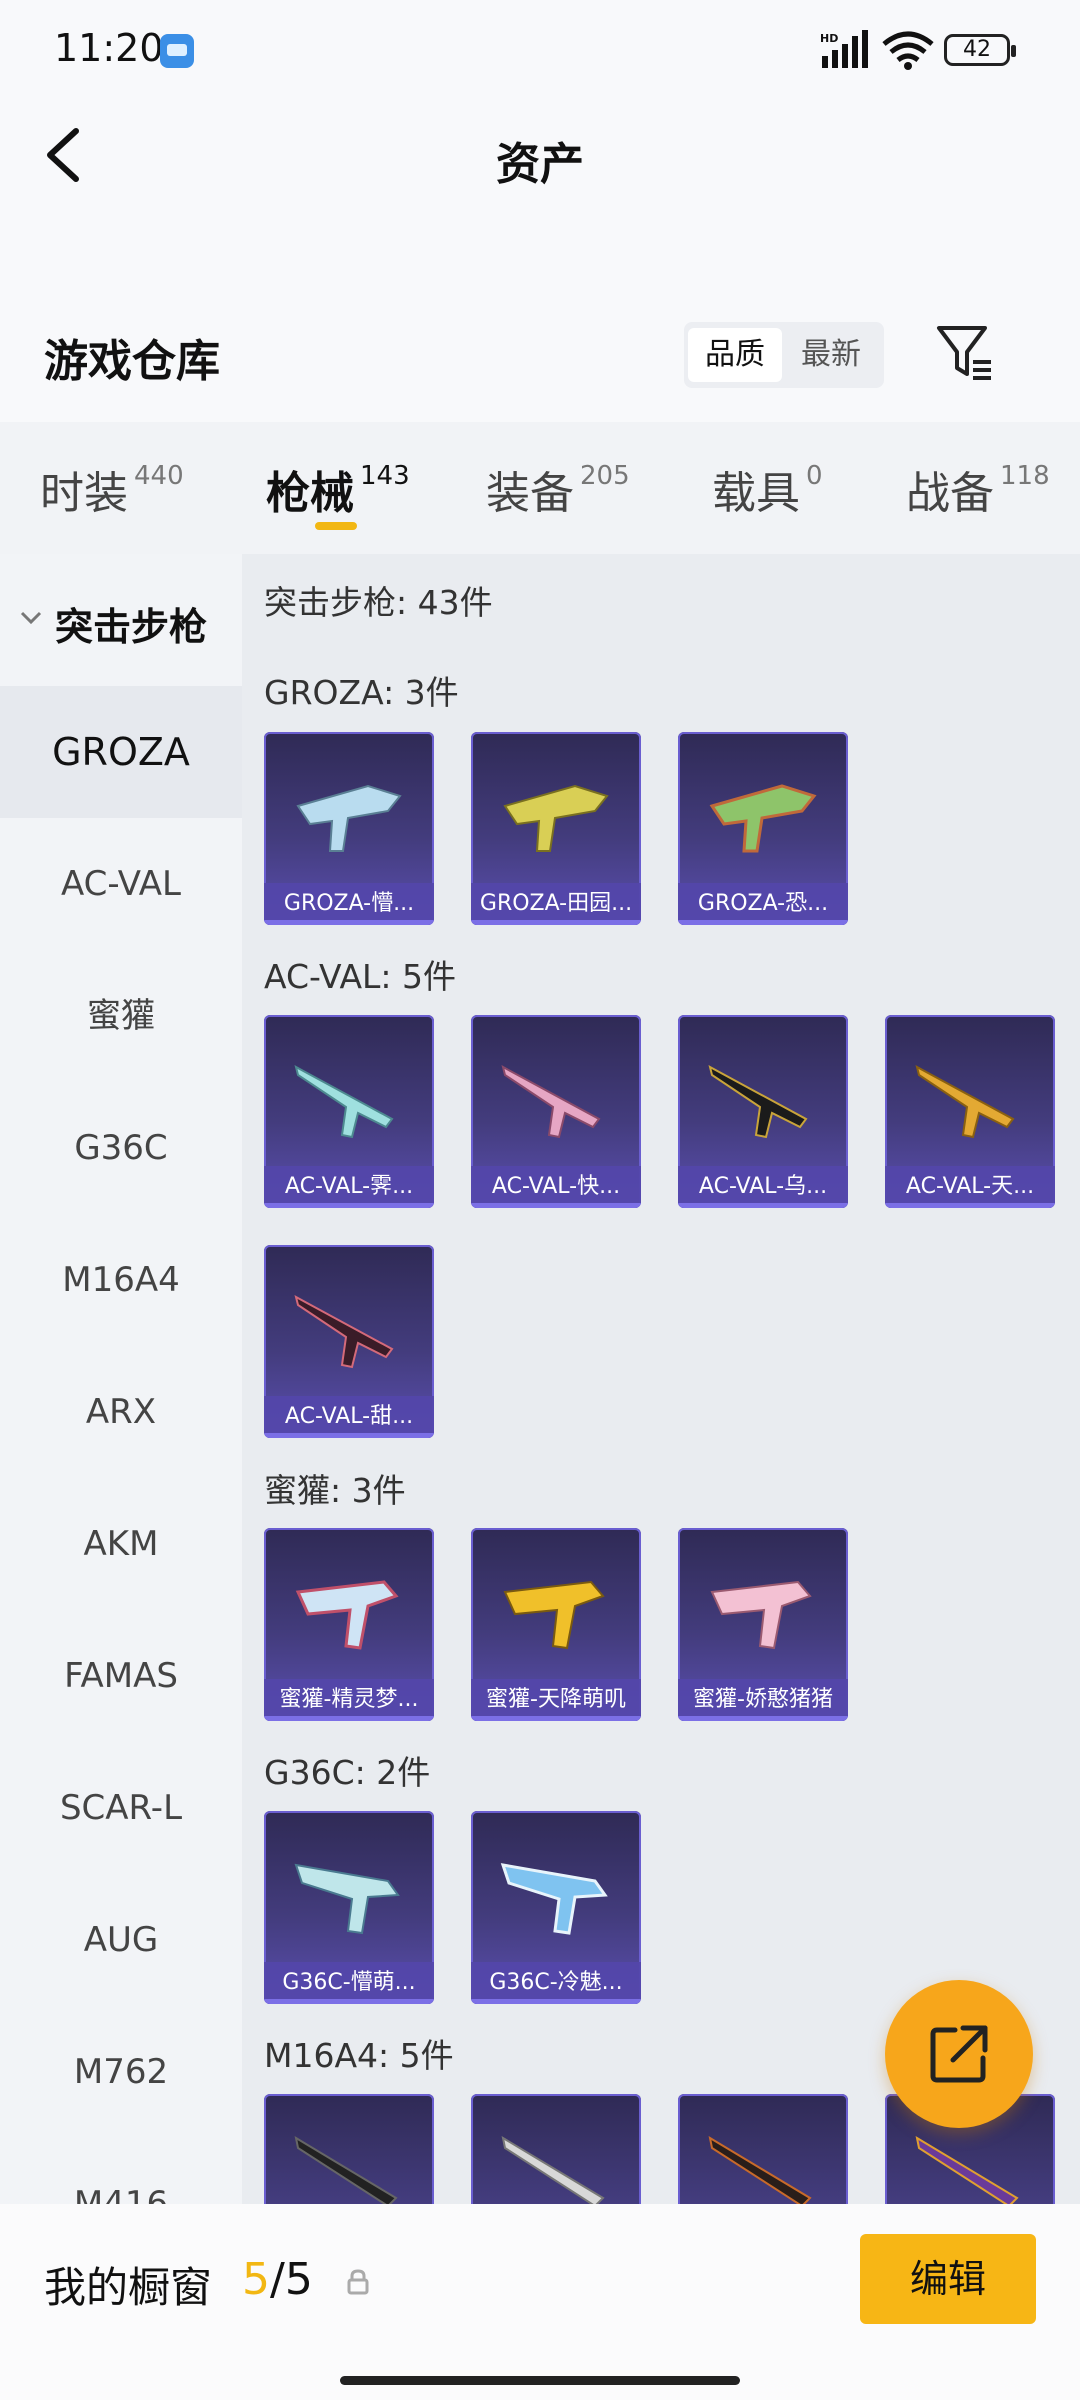 This screenshot has width=1080, height=2400. Describe the element at coordinates (844, 49) in the screenshot. I see `signal-icon: HD` at that location.